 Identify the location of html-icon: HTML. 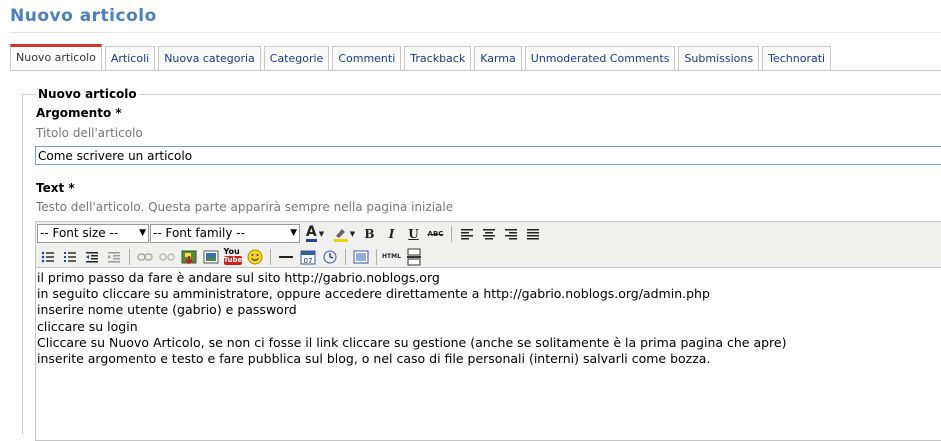
(391, 256).